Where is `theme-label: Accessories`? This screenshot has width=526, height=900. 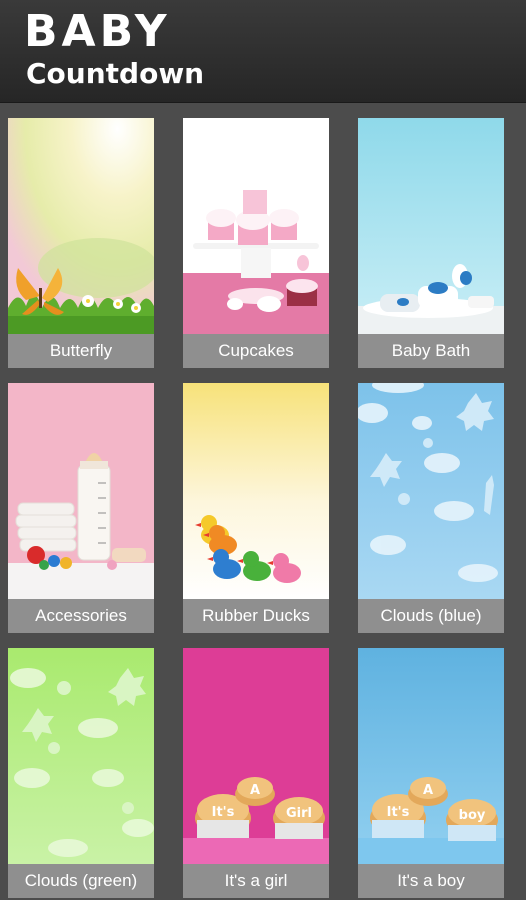 theme-label: Accessories is located at coordinates (81, 616).